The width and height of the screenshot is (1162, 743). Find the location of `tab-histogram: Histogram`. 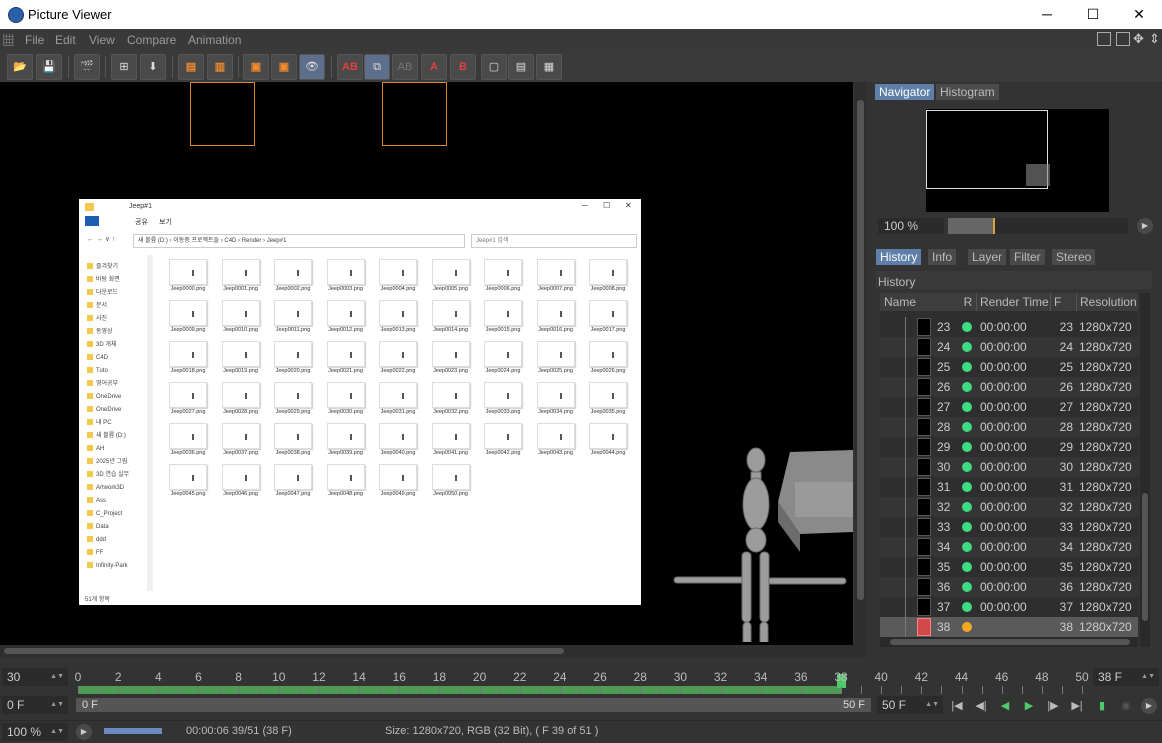

tab-histogram: Histogram is located at coordinates (967, 92).